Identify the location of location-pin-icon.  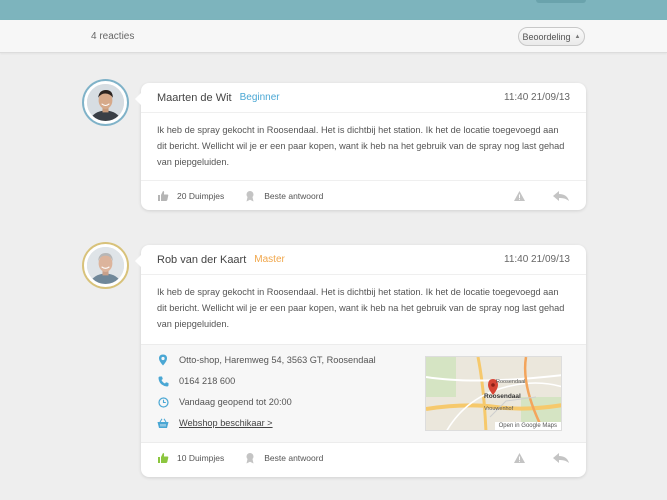
(163, 360).